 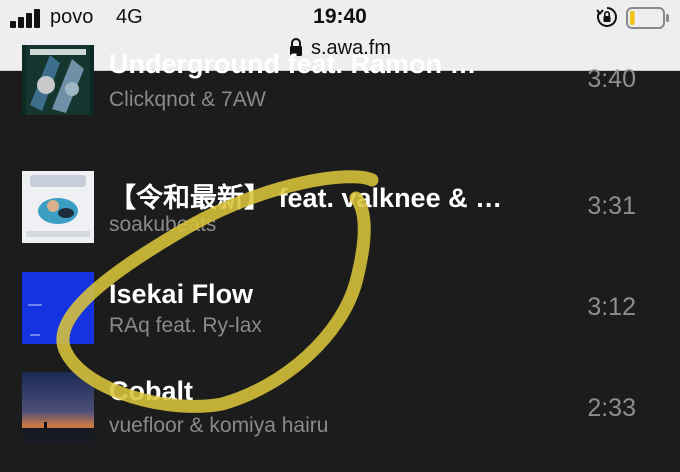 What do you see at coordinates (339, 100) in the screenshot?
I see `track-artist: Clickqnot & 7AW` at bounding box center [339, 100].